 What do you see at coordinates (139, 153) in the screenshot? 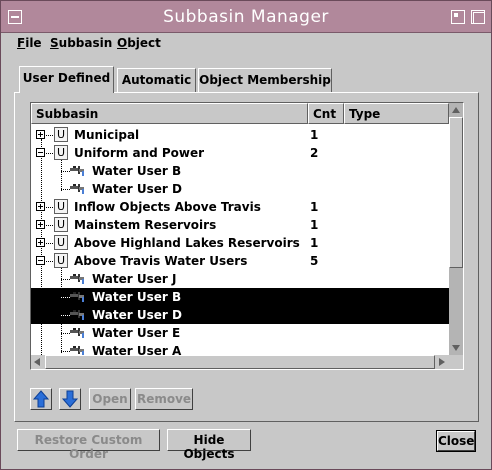
I see `tree-row-label: Uniform and Power` at bounding box center [139, 153].